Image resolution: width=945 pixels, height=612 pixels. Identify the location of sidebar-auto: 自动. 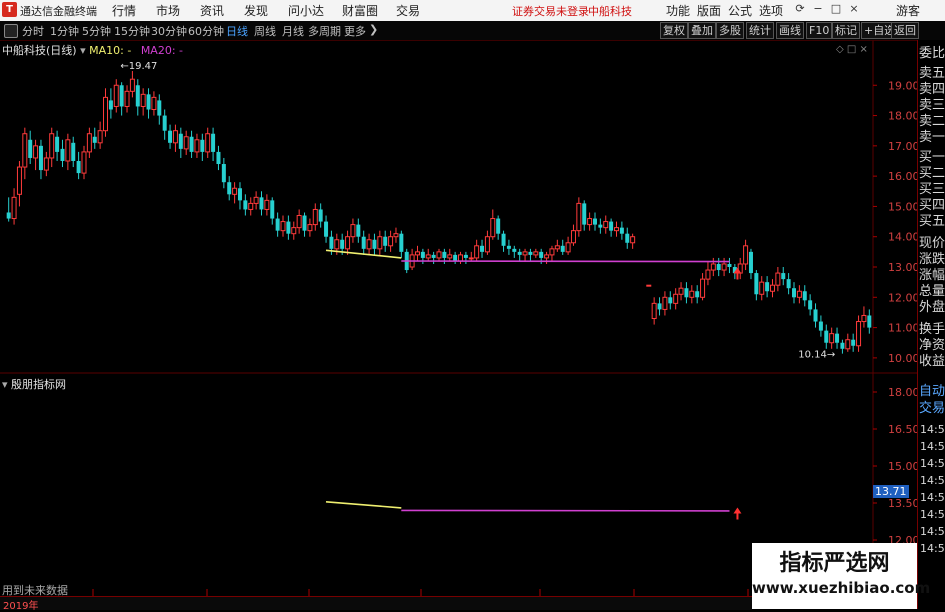
(932, 392).